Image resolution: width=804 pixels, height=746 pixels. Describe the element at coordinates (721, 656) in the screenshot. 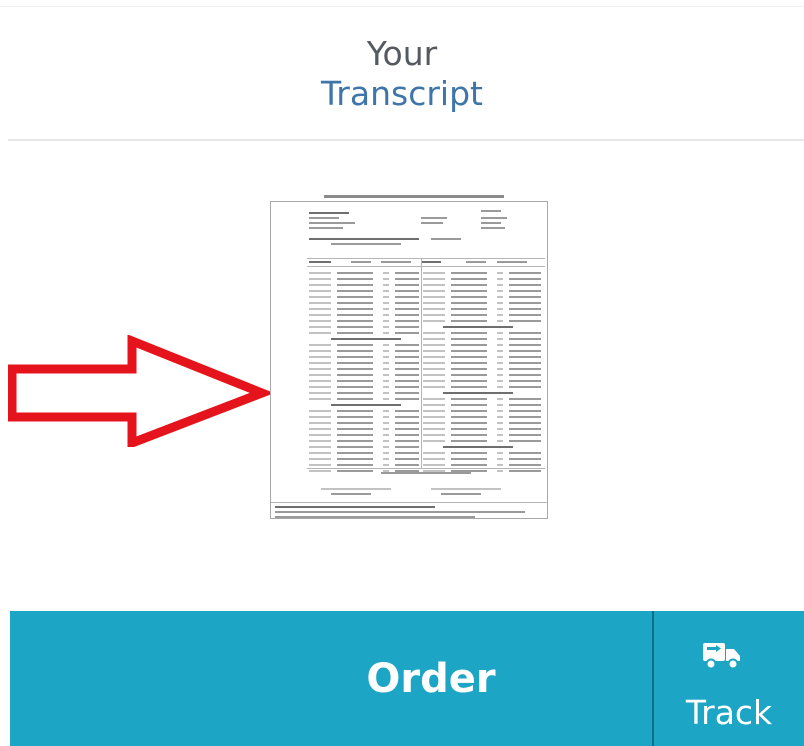

I see `delivery-truck-icon` at that location.